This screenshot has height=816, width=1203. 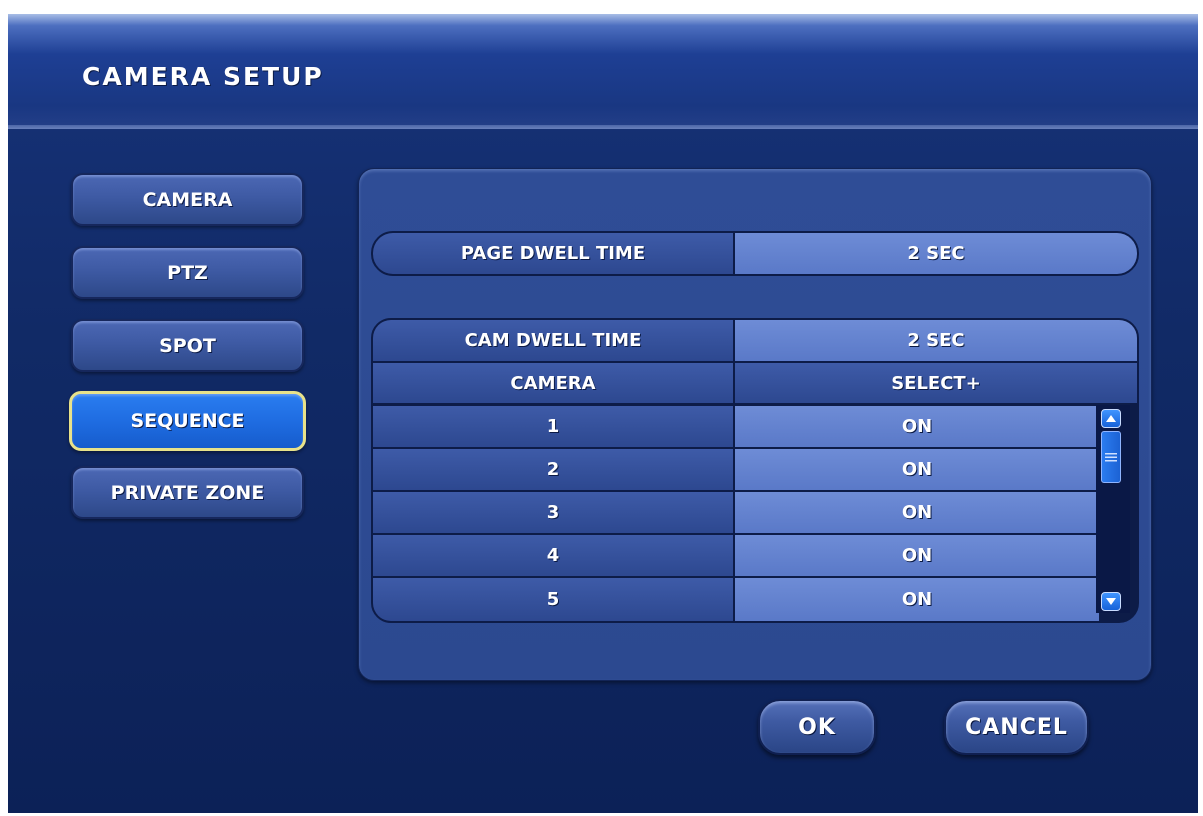 I want to click on page-dwell-label: PAGE DWELL TIME, so click(x=553, y=253).